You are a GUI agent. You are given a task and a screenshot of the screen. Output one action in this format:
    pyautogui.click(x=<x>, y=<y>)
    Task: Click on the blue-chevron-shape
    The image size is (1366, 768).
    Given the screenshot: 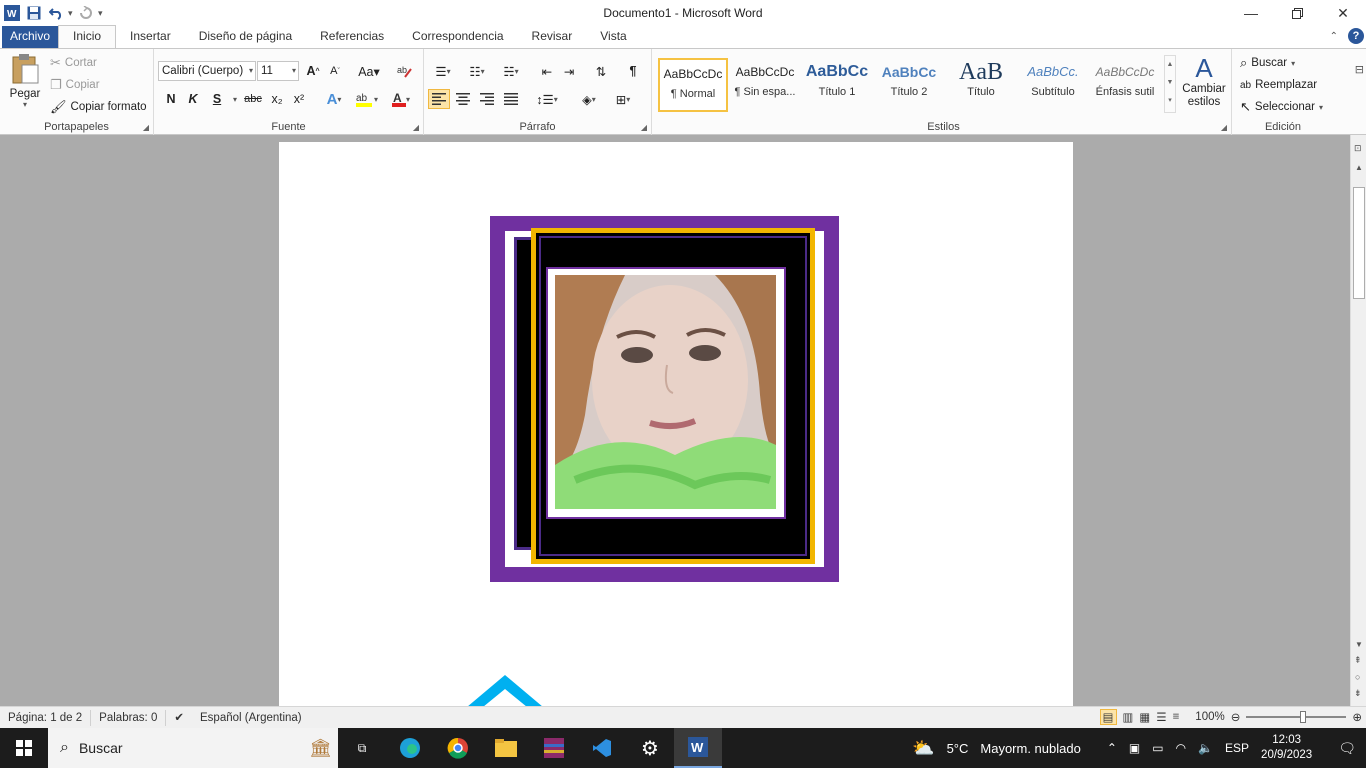 What is the action you would take?
    pyautogui.click(x=507, y=686)
    